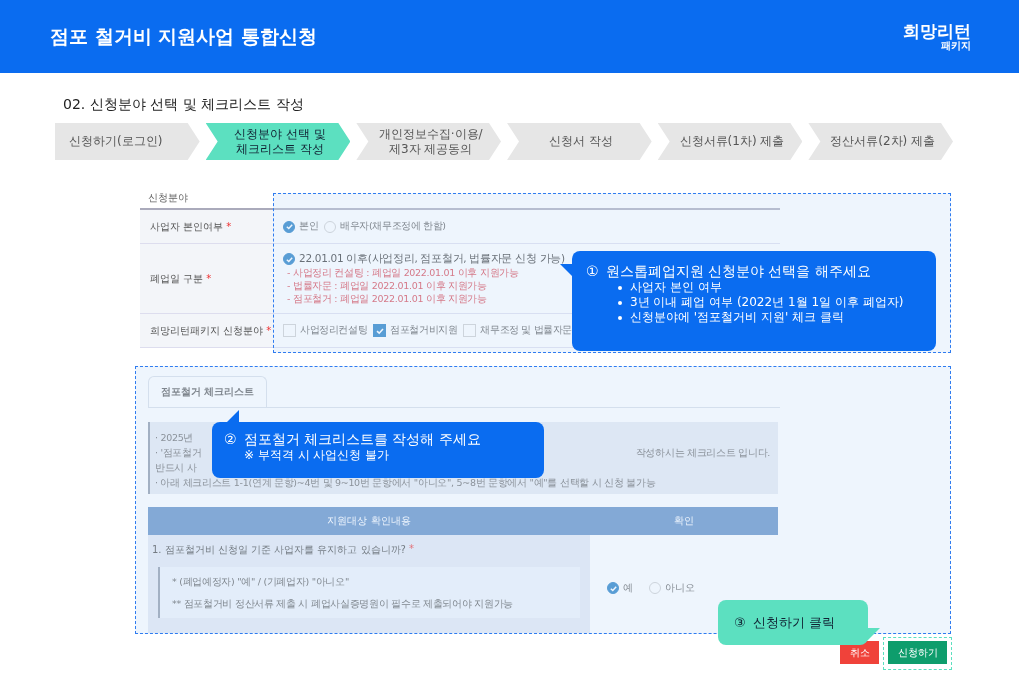 This screenshot has height=683, width=1019. I want to click on section-label: 신청분야, so click(168, 197).